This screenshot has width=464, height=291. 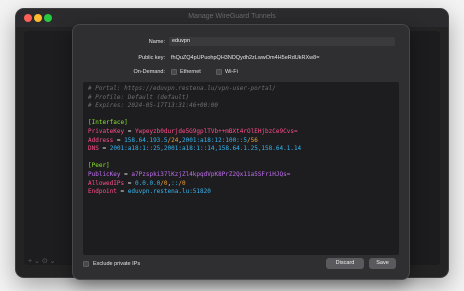 I want to click on ethernet-label: Ethernet, so click(x=190, y=72).